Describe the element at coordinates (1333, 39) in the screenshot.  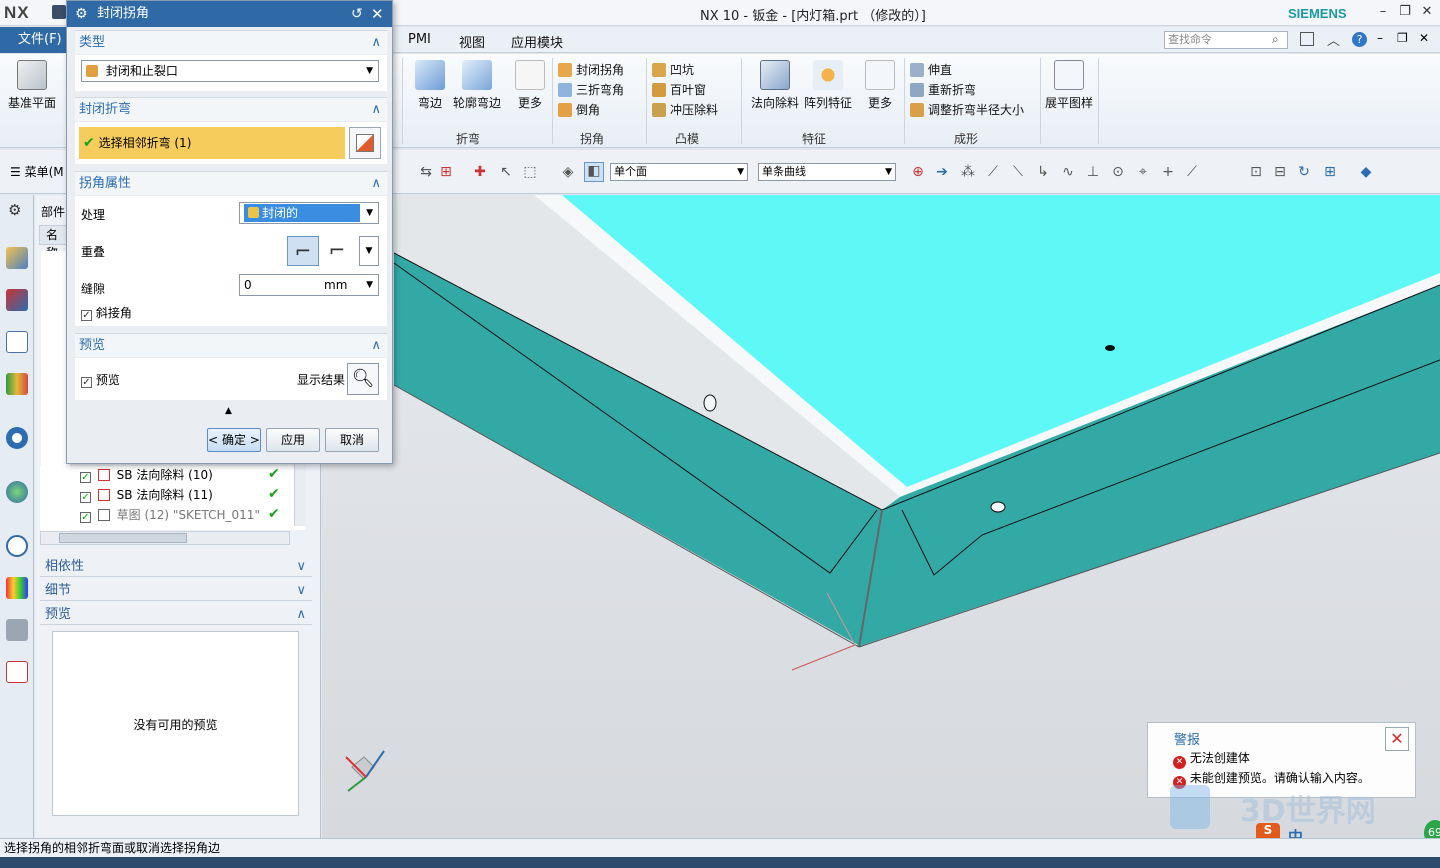
I see `collapse-ribbon-icon: ︿` at that location.